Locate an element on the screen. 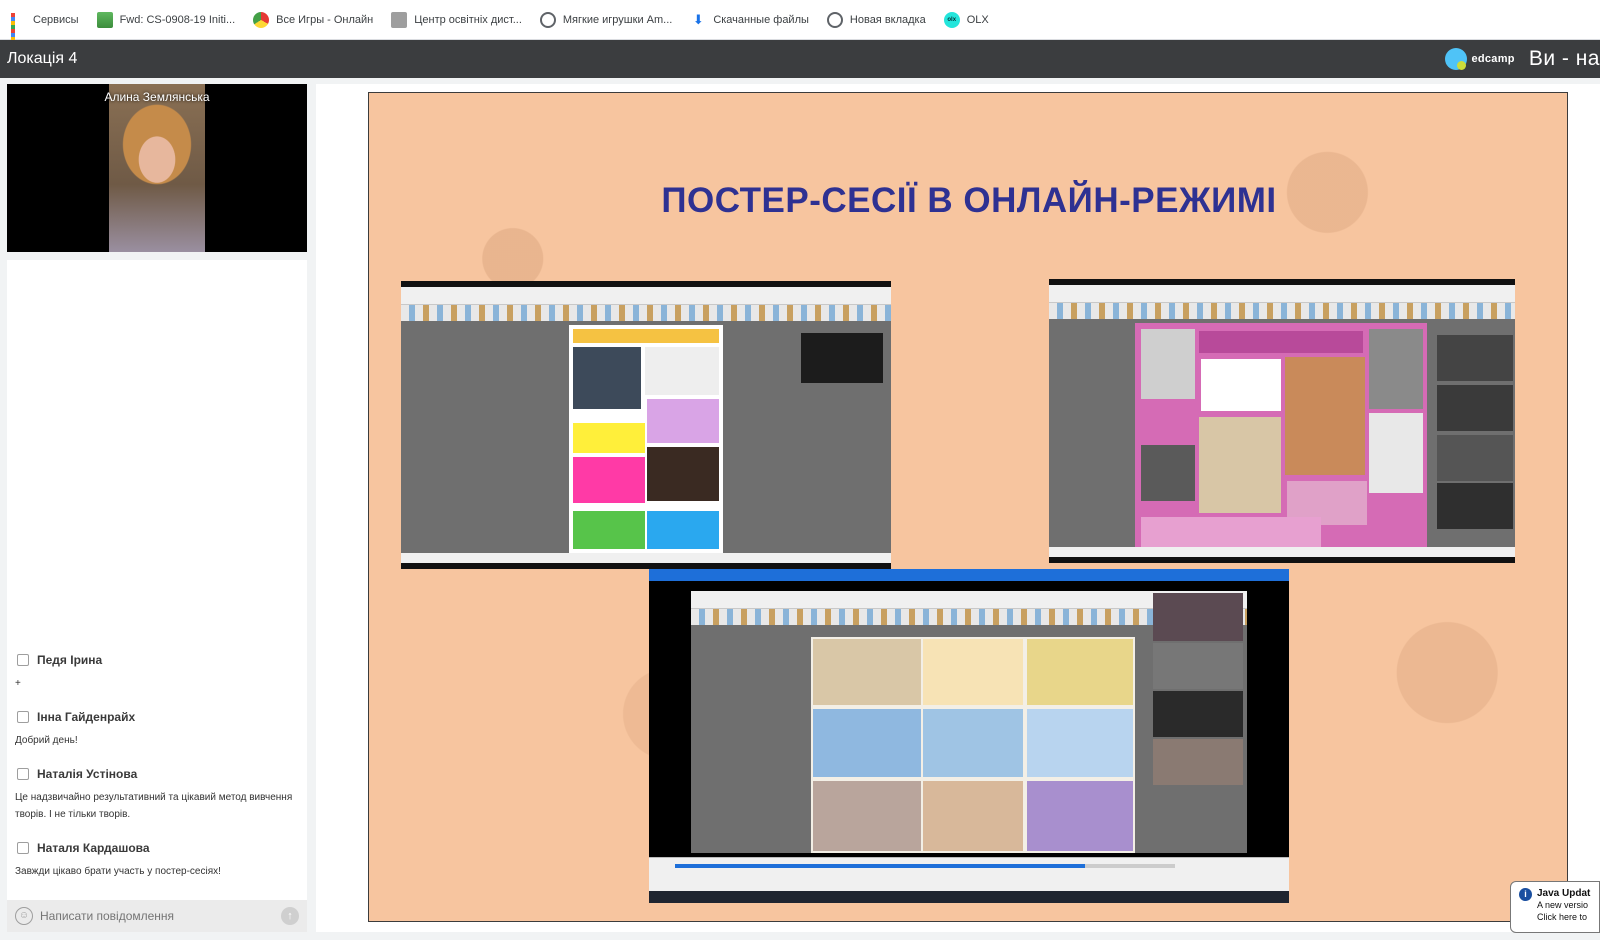 The width and height of the screenshot is (1600, 940). slide-title: ПОСТЕР-СЕСІЇ В ОНЛАЙН-РЕЖИМІ is located at coordinates (969, 200).